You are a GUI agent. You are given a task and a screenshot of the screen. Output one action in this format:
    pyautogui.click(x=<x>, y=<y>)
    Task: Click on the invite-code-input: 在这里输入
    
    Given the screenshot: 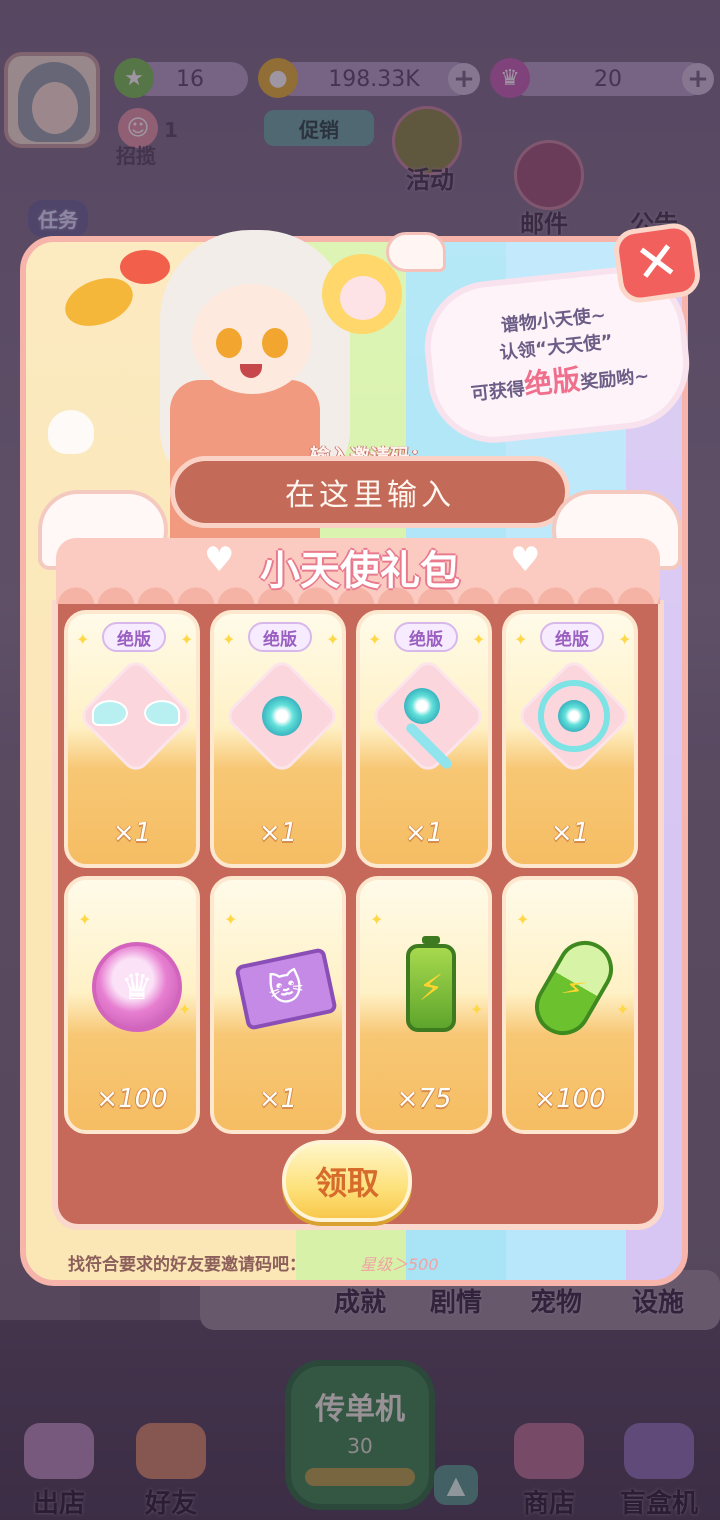 What is the action you would take?
    pyautogui.click(x=370, y=492)
    